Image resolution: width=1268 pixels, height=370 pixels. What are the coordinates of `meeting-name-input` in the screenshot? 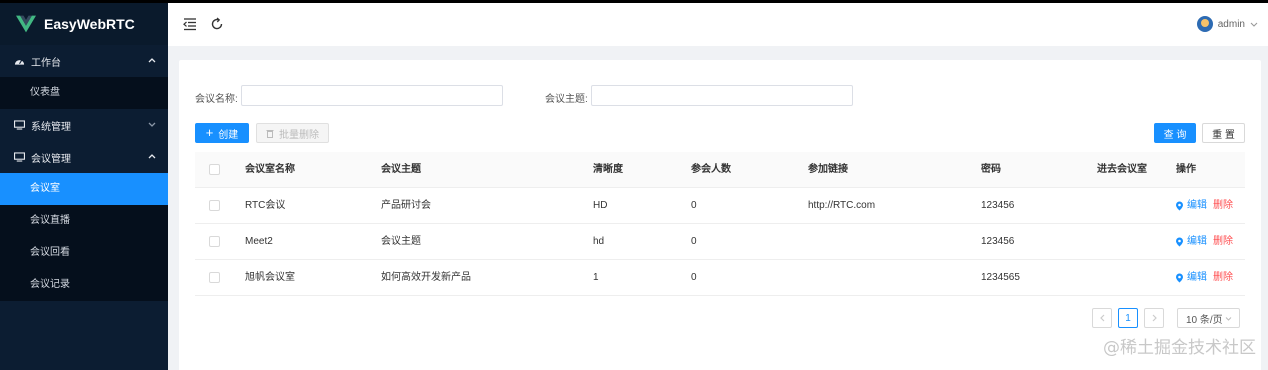 It's located at (372, 95).